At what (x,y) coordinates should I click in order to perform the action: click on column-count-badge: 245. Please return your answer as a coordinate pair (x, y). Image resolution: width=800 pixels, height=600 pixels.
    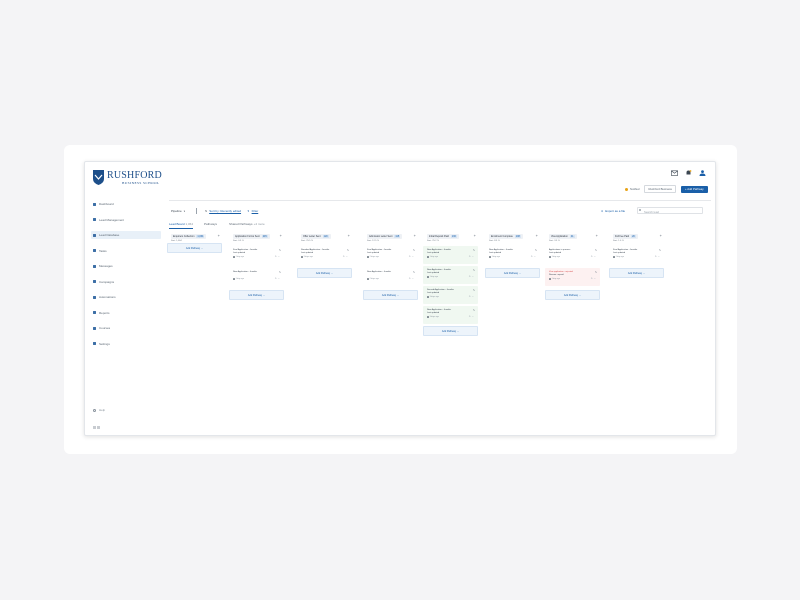
    Looking at the image, I should click on (264, 236).